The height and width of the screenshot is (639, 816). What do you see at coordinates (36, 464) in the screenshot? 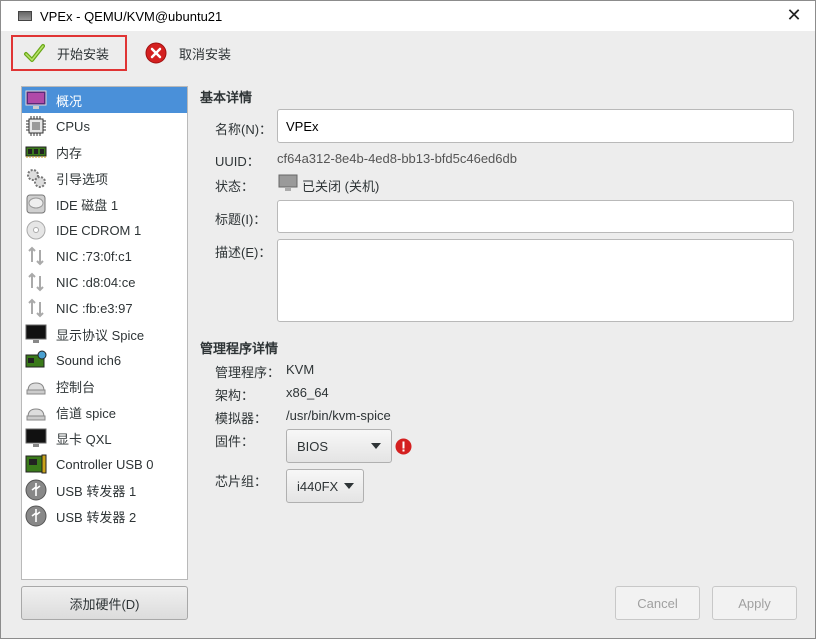
I see `usb-controller-icon` at bounding box center [36, 464].